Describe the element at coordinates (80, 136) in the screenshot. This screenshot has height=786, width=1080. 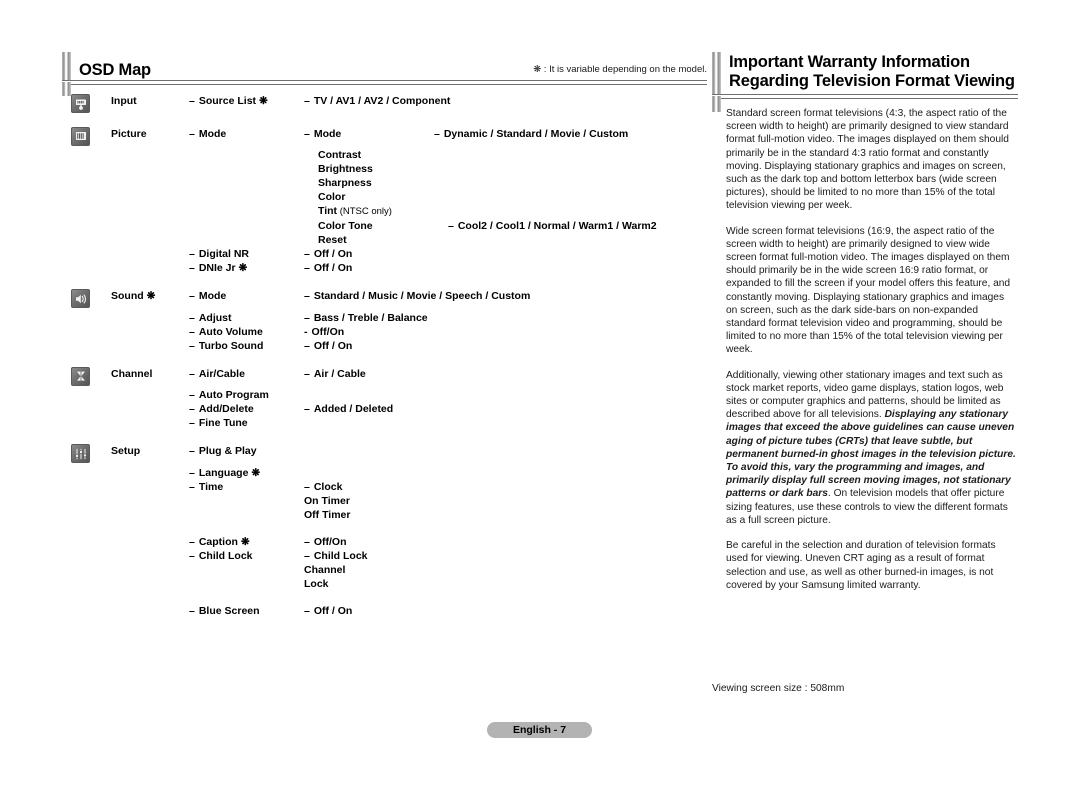
I see `picture-screen-icon` at that location.